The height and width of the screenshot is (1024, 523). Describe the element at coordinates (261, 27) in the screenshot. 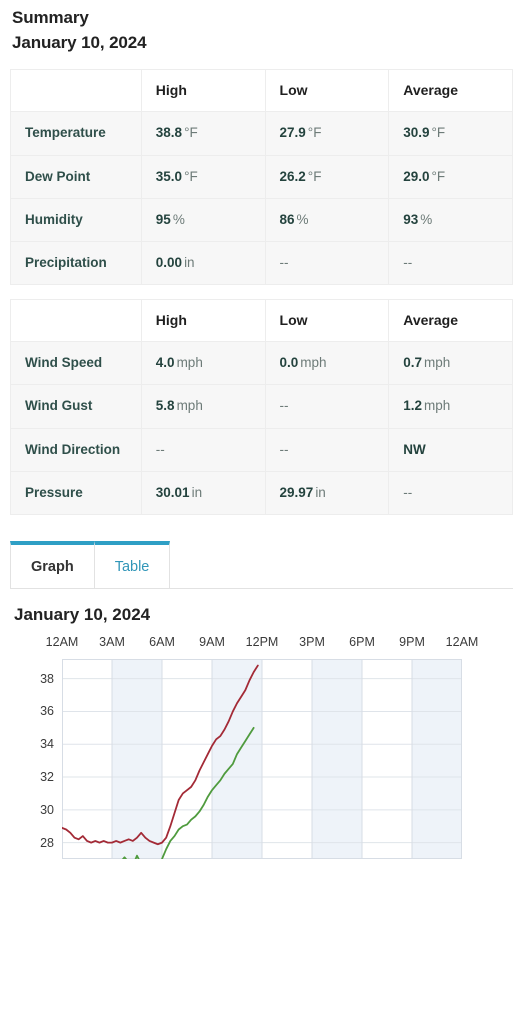

I see `summary-header: Summary January 10, 2024` at that location.